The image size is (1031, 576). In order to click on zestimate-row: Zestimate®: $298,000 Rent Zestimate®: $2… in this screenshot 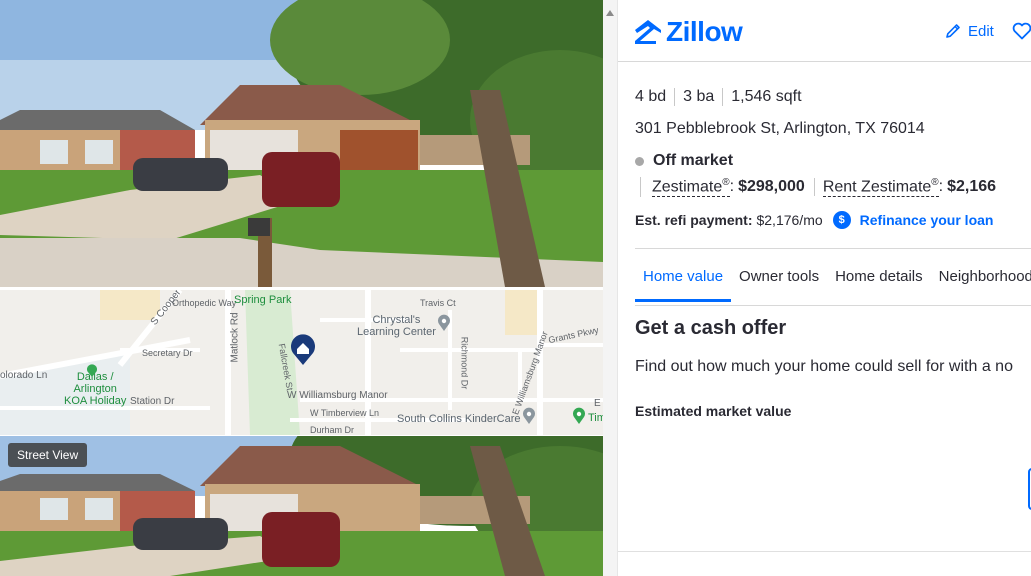, I will do `click(818, 187)`.